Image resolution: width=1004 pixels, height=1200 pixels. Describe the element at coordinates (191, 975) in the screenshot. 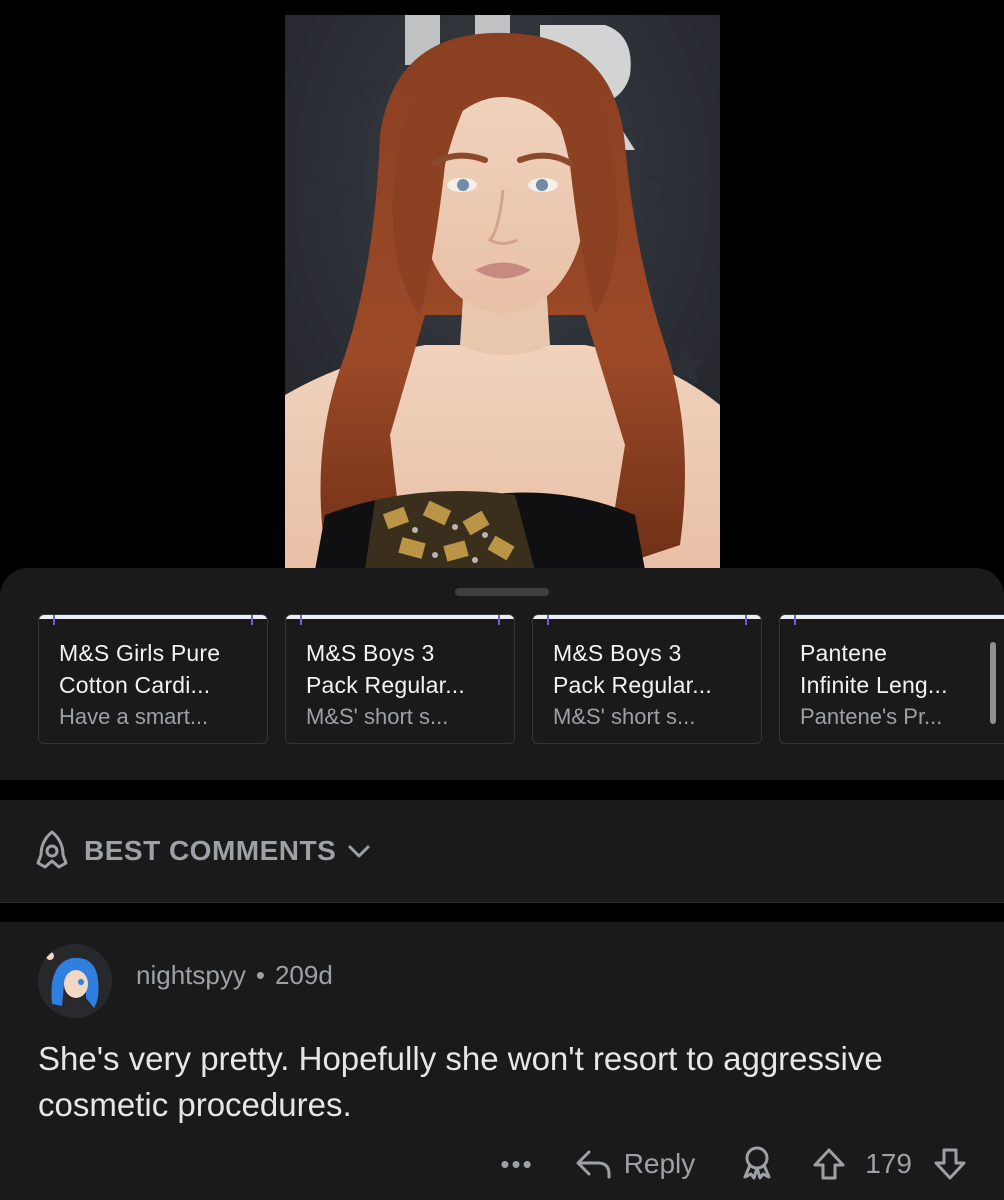

I see `username: nightspyy` at that location.